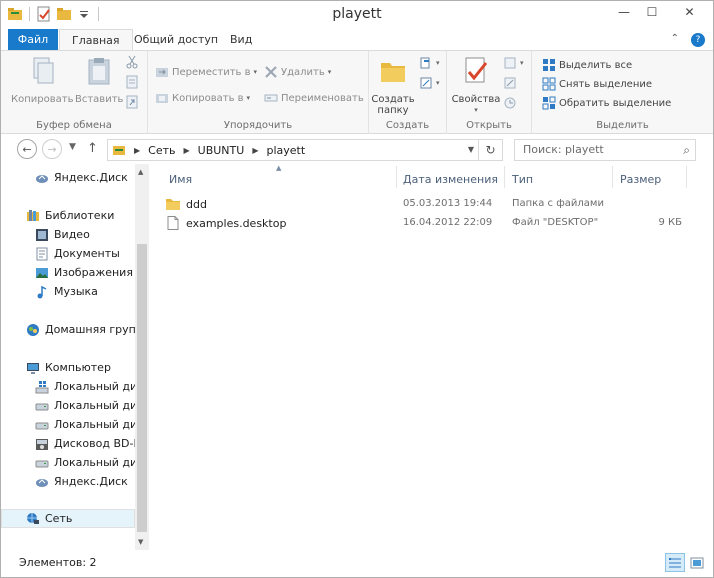 Image resolution: width=714 pixels, height=578 pixels. What do you see at coordinates (68, 253) in the screenshot?
I see `nav-item-documents: Документы` at bounding box center [68, 253].